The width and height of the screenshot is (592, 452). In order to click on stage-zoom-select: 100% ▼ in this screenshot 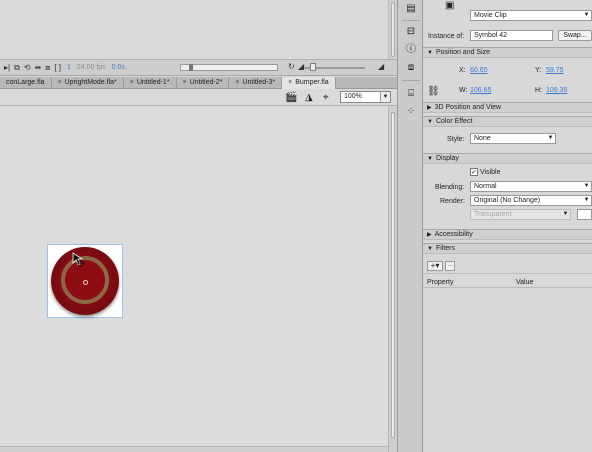, I will do `click(365, 97)`.